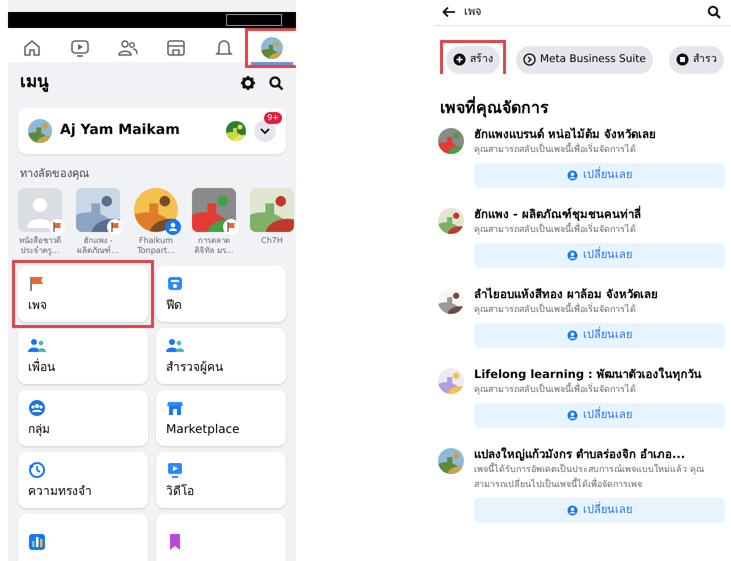  What do you see at coordinates (83, 294) in the screenshot?
I see `menu-card: เพจ` at bounding box center [83, 294].